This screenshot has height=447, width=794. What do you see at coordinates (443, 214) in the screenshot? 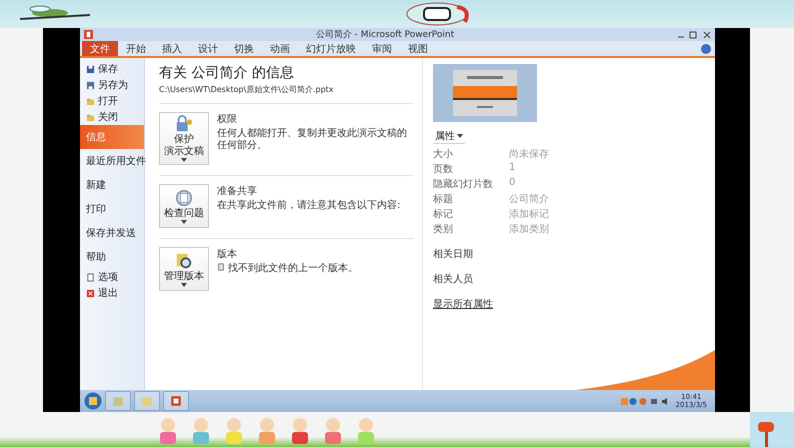
I see `property-label: 标记` at bounding box center [443, 214].